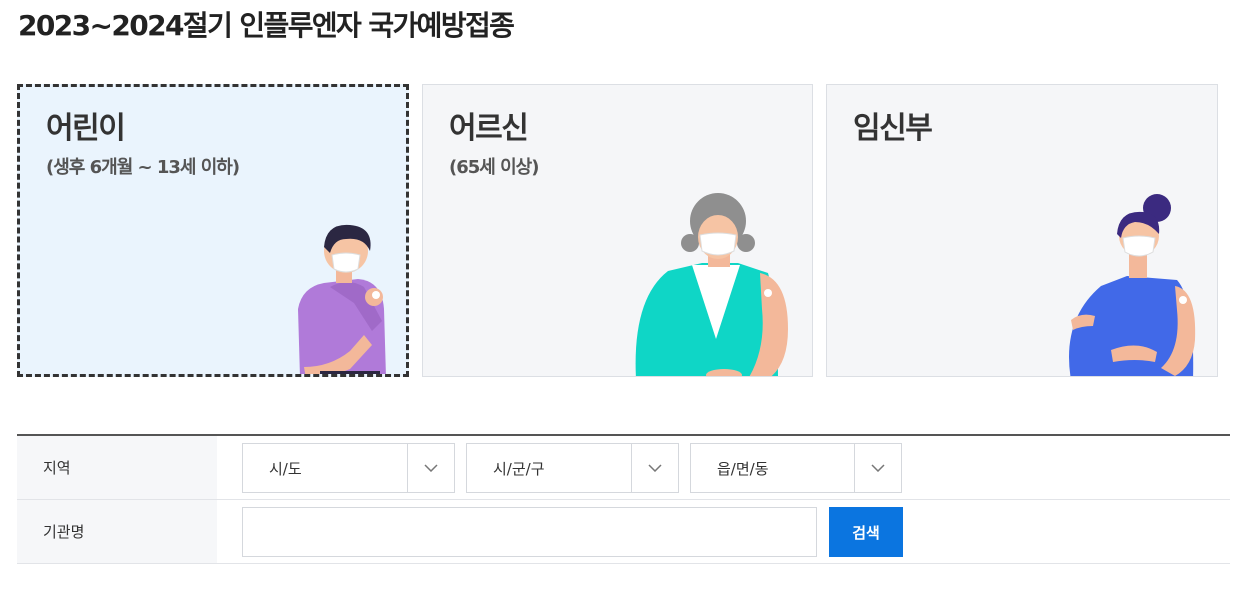  I want to click on sido-select: 시/도, so click(348, 468).